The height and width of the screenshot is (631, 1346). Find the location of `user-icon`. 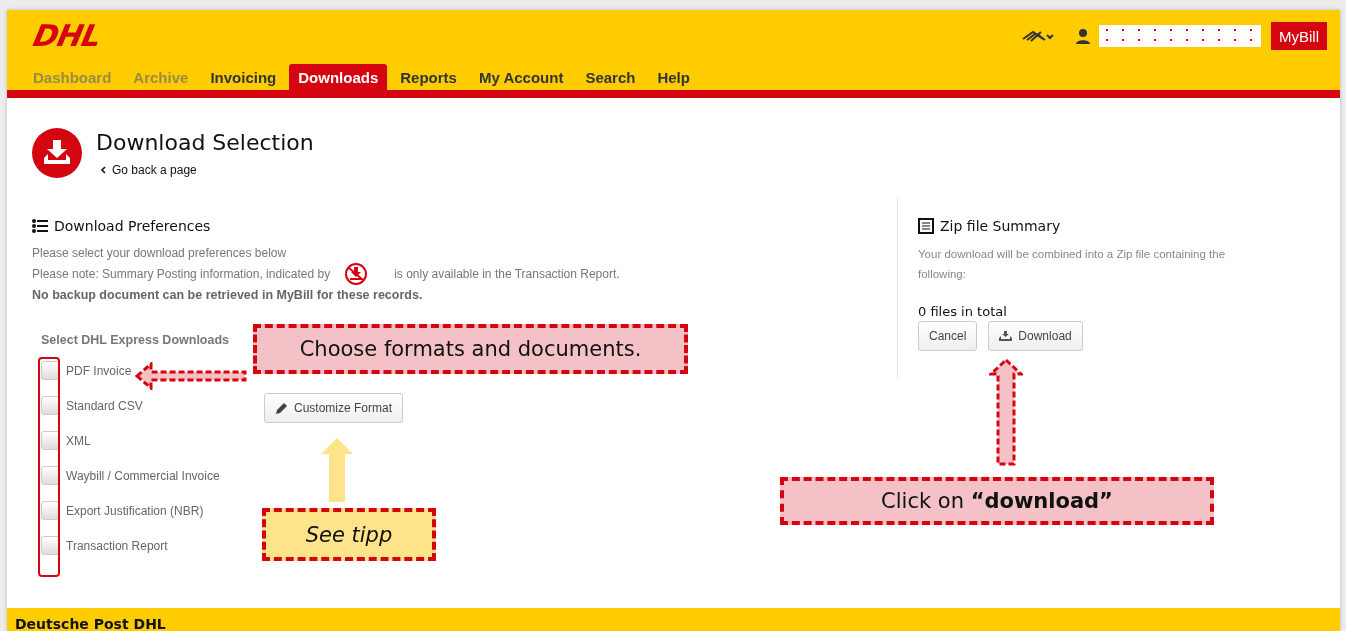

user-icon is located at coordinates (1083, 36).